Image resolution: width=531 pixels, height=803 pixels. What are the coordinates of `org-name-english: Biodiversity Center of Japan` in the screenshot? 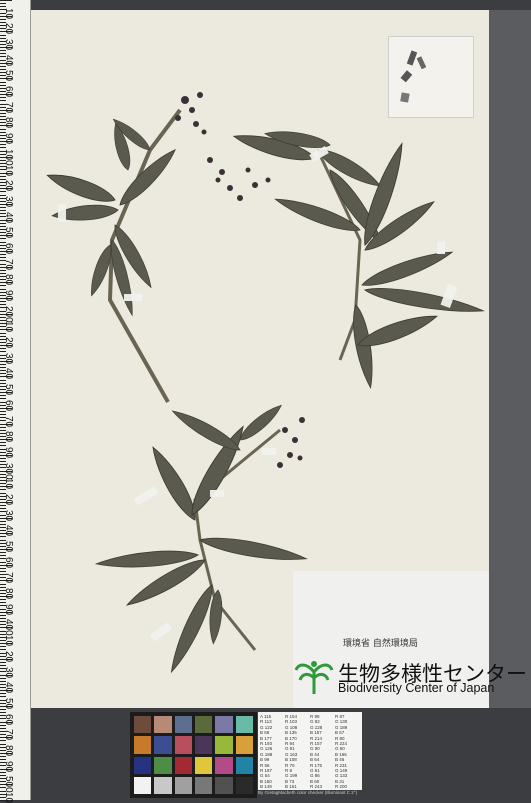 It's located at (416, 688).